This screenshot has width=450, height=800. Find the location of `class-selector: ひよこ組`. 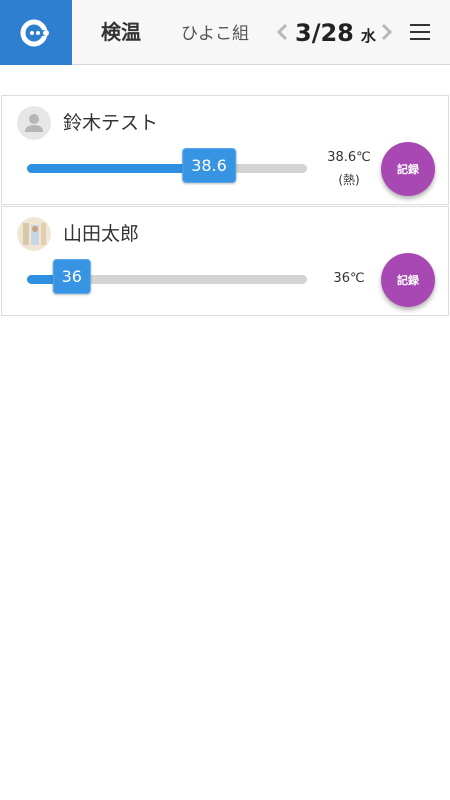

class-selector: ひよこ組 is located at coordinates (215, 34).